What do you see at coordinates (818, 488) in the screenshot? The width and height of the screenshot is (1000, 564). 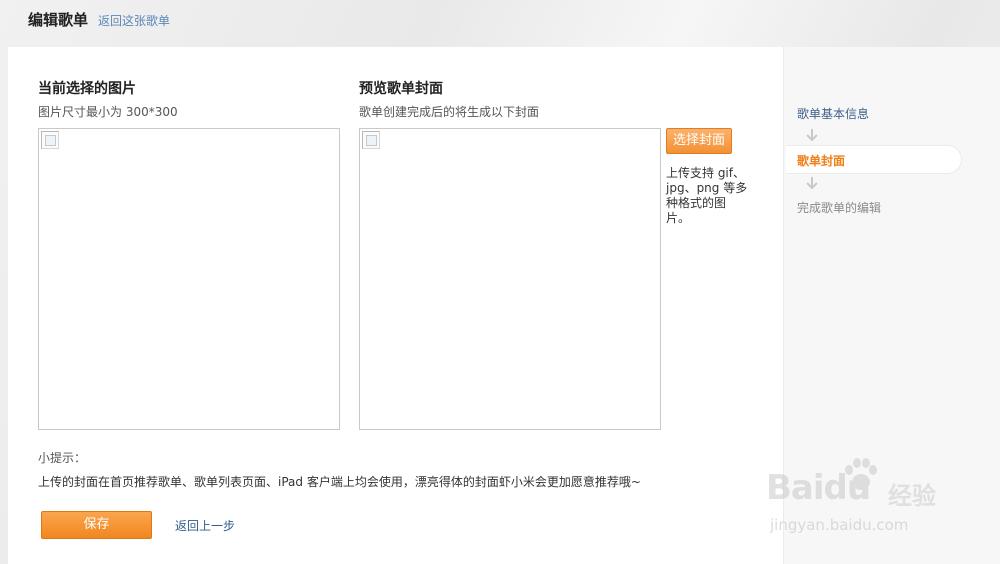 I see `watermark-logo-text: Baidu` at bounding box center [818, 488].